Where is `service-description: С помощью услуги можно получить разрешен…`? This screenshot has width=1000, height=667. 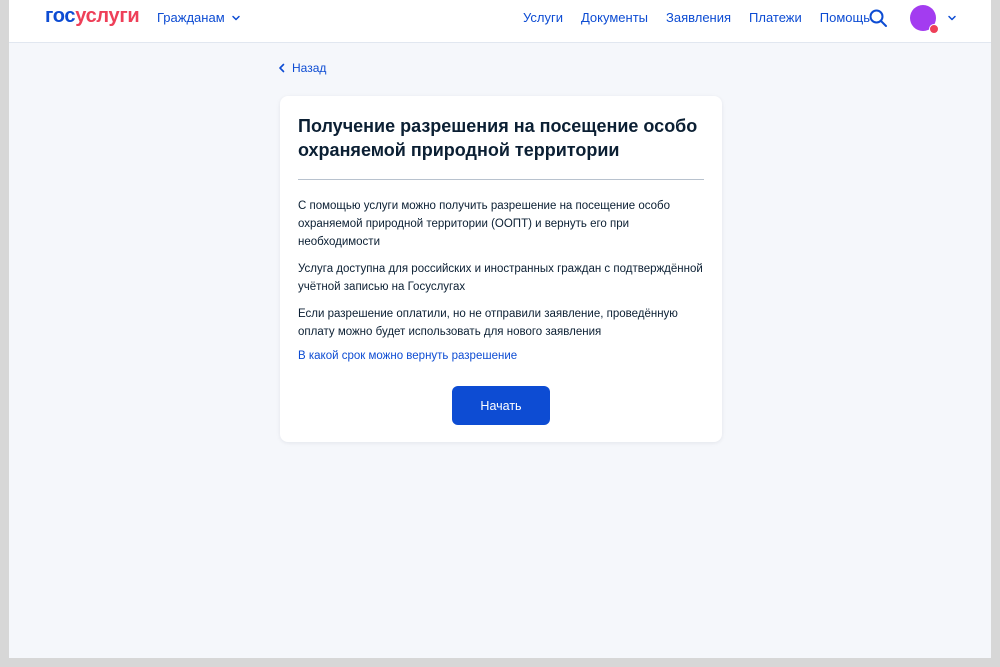
service-description: С помощью услуги можно получить разрешен… is located at coordinates (484, 224).